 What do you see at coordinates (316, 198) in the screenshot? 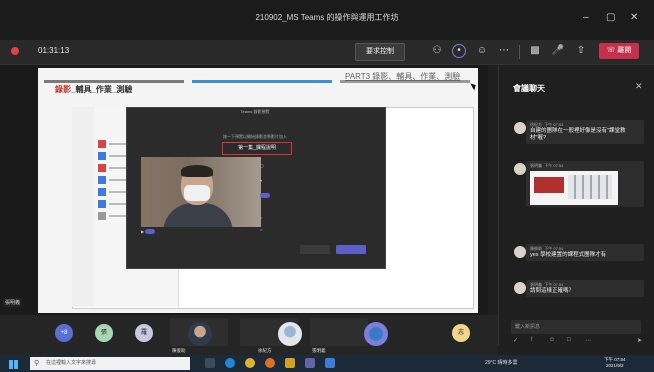
I see `dialog-toggle` at bounding box center [316, 198].